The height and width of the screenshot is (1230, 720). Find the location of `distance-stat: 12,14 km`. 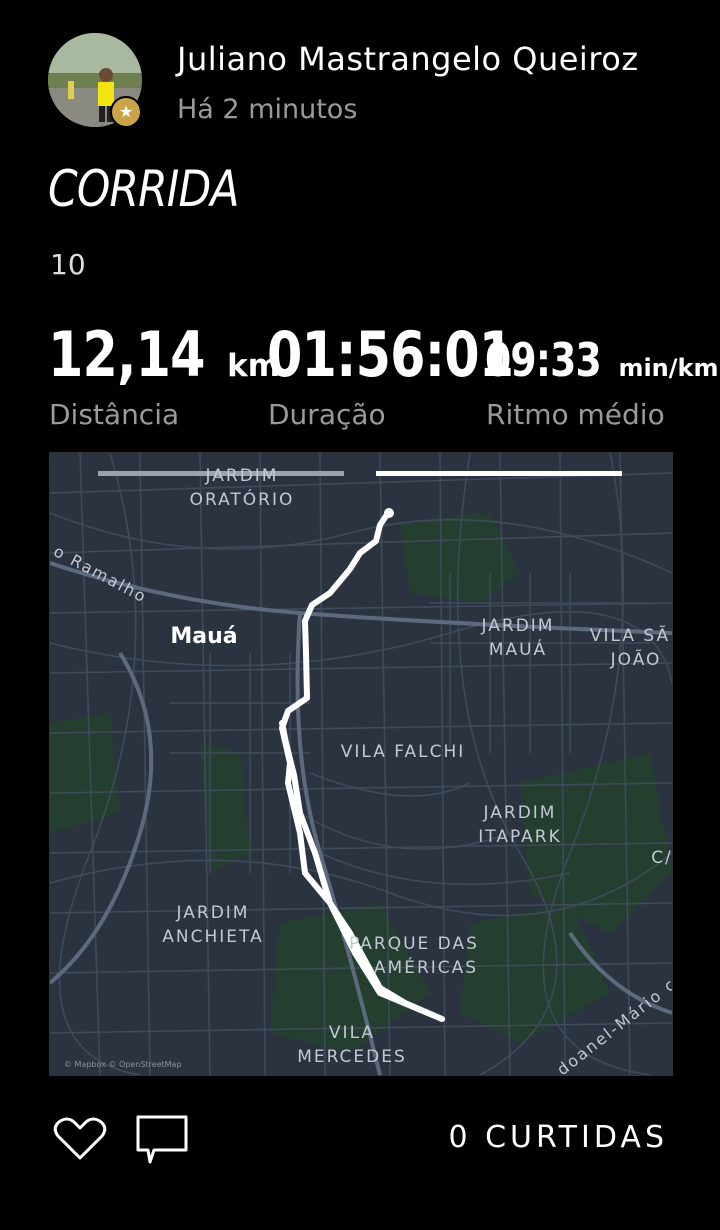

distance-stat: 12,14 km is located at coordinates (164, 354).